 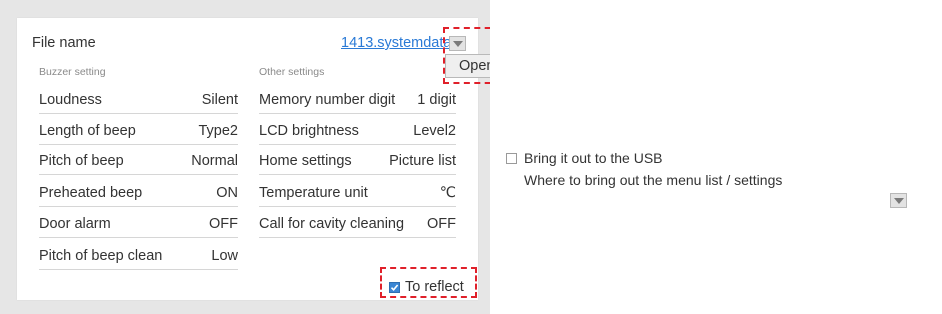 I want to click on buzzer-row-label: Pitch of beep, so click(x=81, y=161).